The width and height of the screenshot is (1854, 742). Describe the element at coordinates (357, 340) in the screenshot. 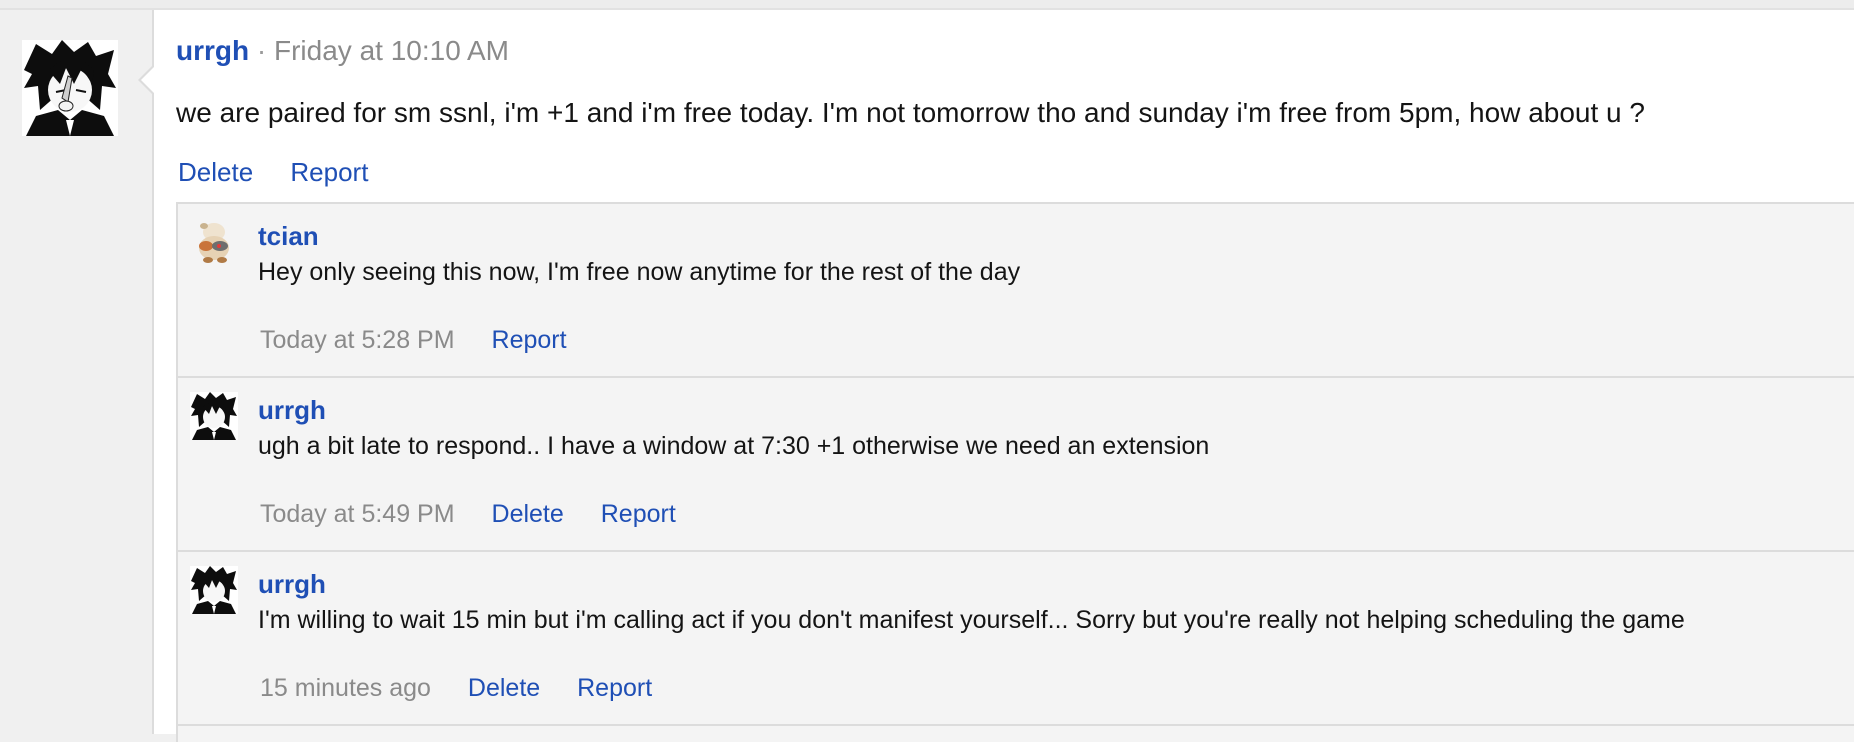

I see `comment-timestamp: Today at 5:28 PM` at that location.